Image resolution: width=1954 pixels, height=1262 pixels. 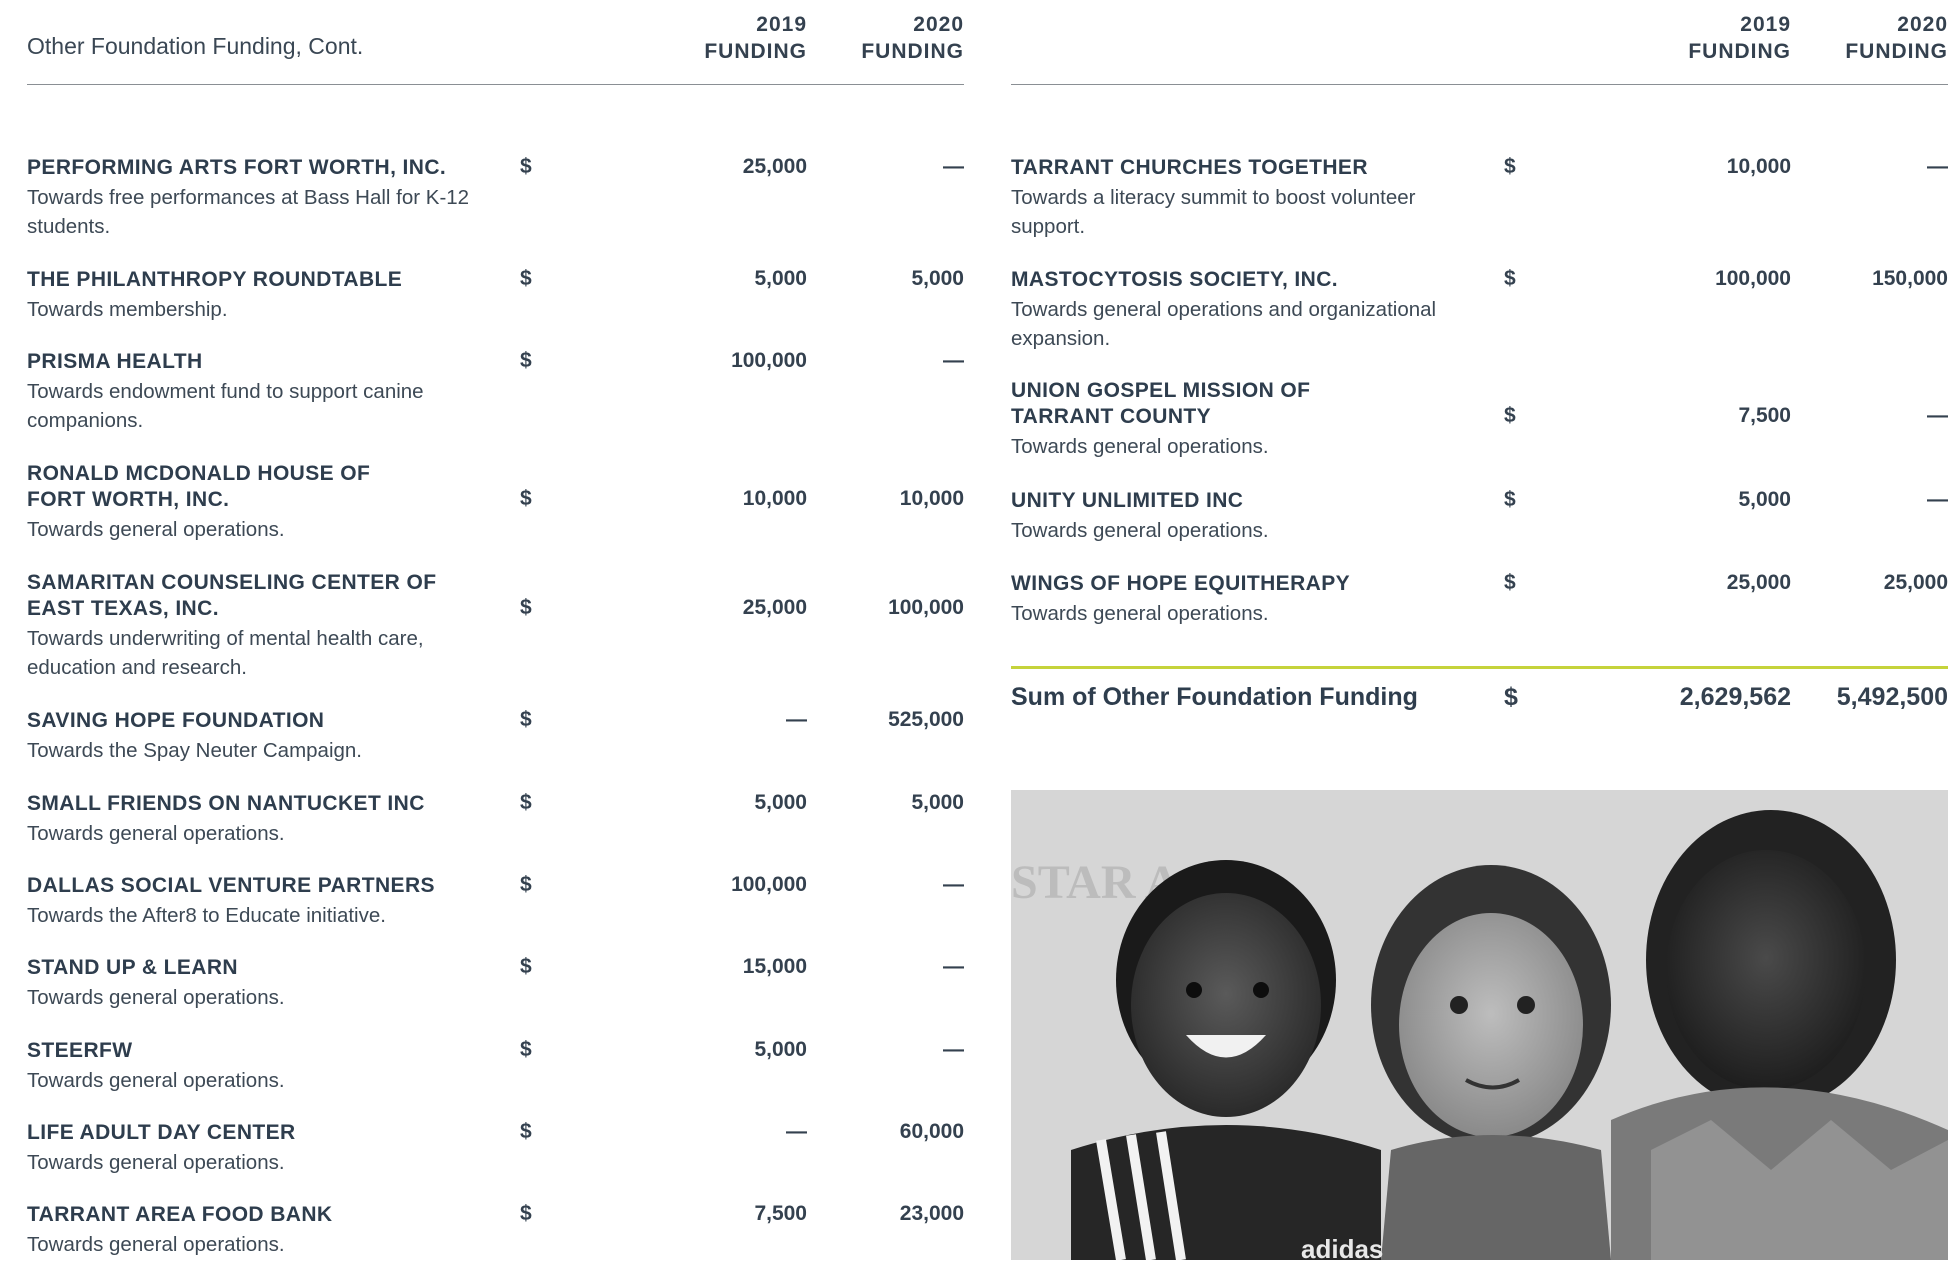 I want to click on funding-2020: 60,000, so click(x=931, y=1131).